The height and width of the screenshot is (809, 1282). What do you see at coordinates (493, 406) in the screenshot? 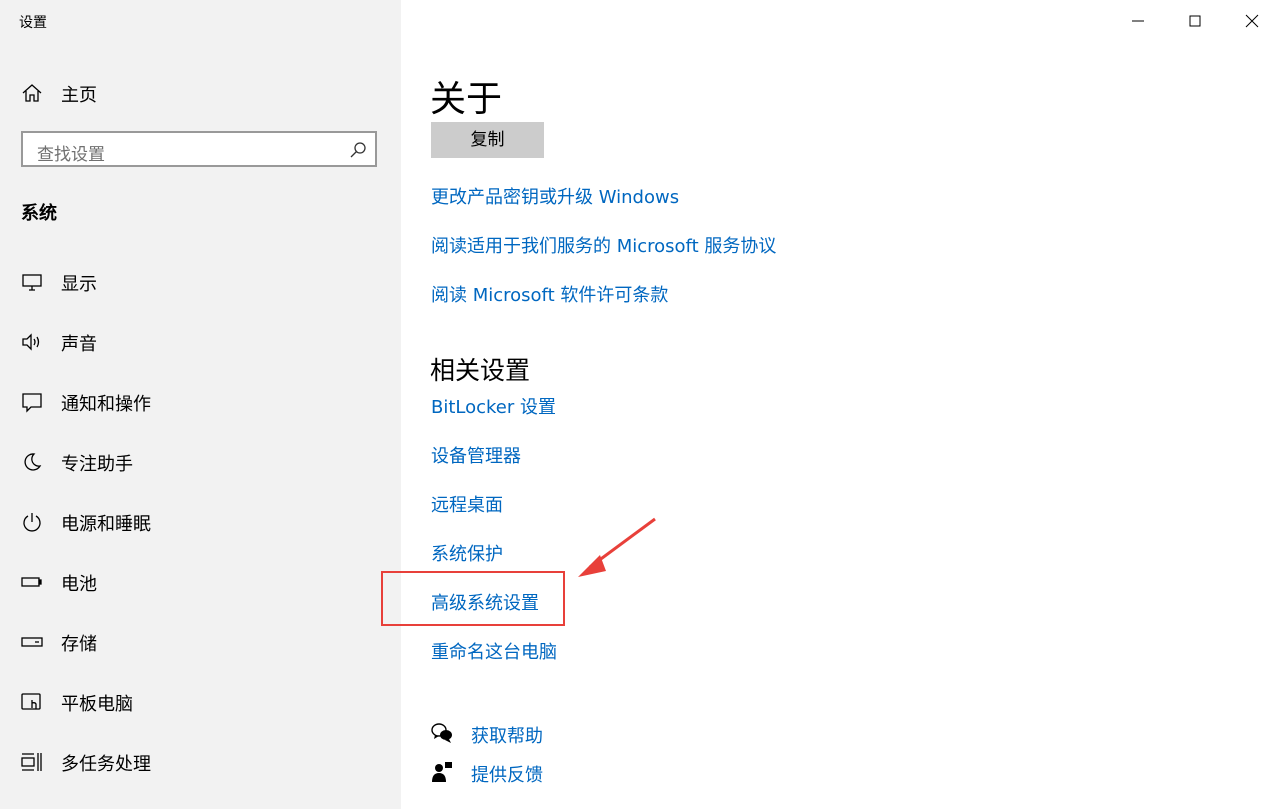
I see `link-bitlocker-settings: BitLocker 设置` at bounding box center [493, 406].